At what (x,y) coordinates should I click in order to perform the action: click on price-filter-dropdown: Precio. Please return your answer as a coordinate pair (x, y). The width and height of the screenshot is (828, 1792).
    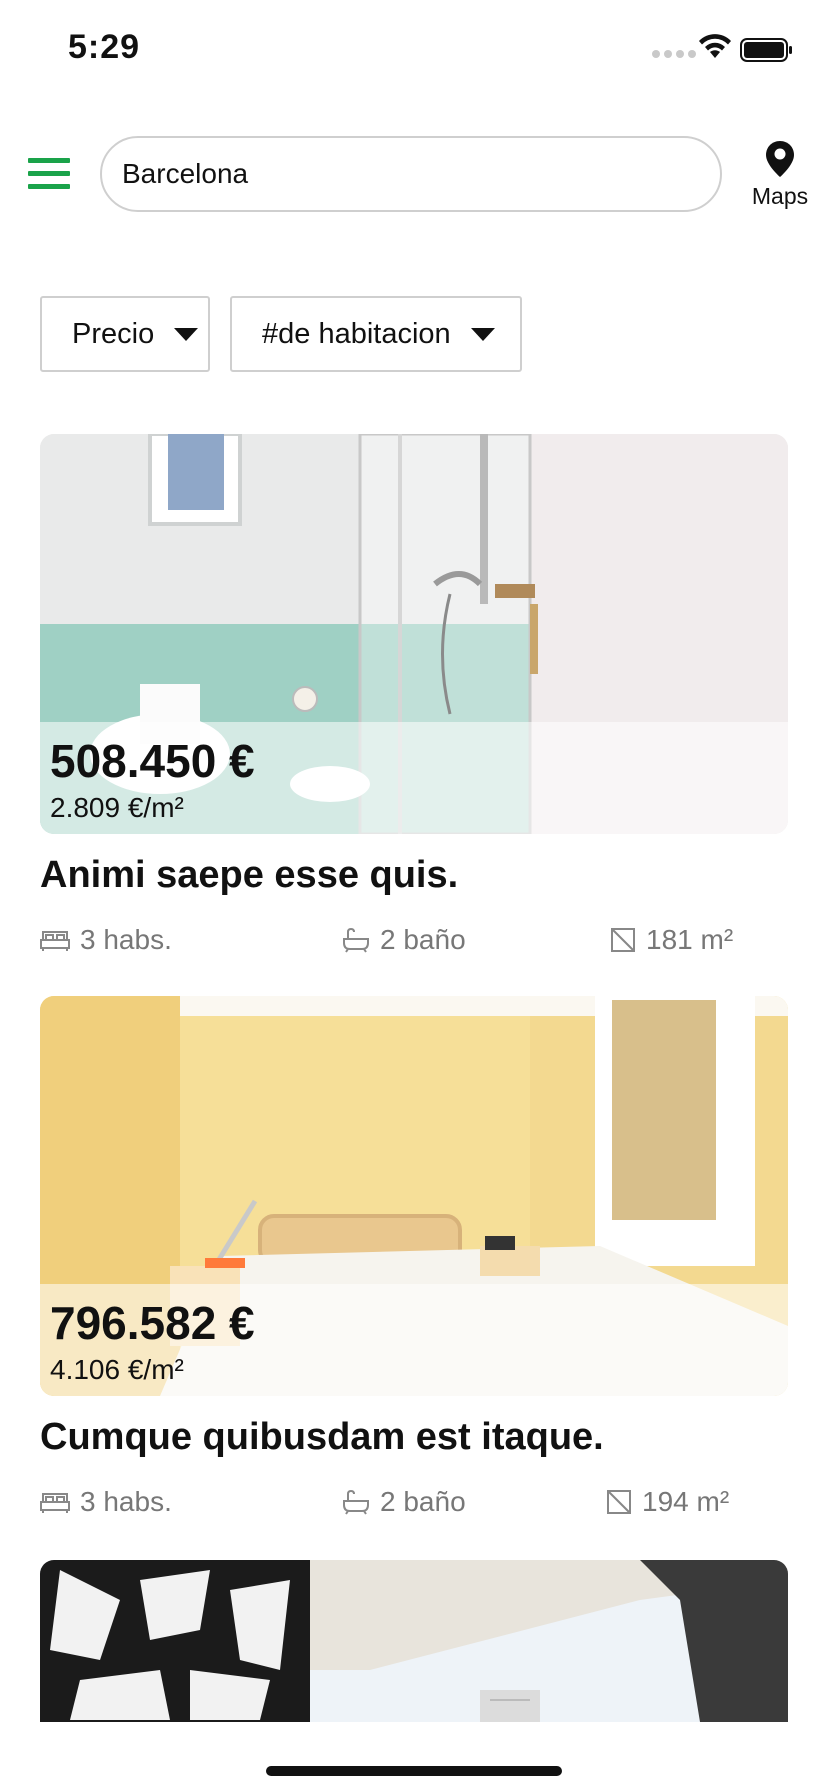
    Looking at the image, I should click on (125, 334).